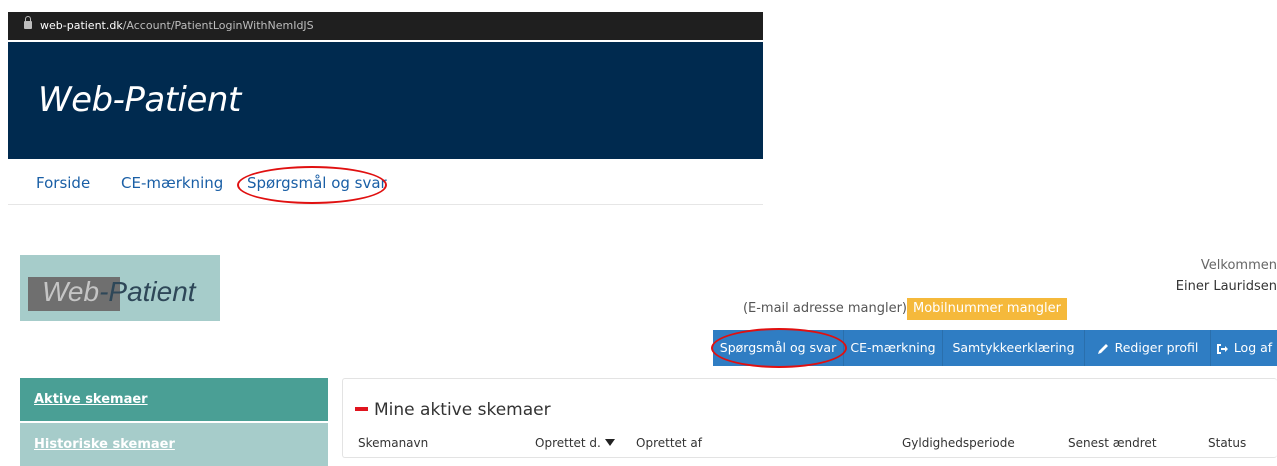  I want to click on web-patient-logo: Web-Patient, so click(120, 288).